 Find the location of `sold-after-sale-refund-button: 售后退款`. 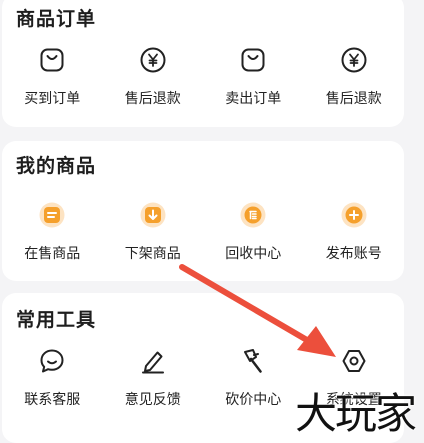

sold-after-sale-refund-button: 售后退款 is located at coordinates (354, 76).